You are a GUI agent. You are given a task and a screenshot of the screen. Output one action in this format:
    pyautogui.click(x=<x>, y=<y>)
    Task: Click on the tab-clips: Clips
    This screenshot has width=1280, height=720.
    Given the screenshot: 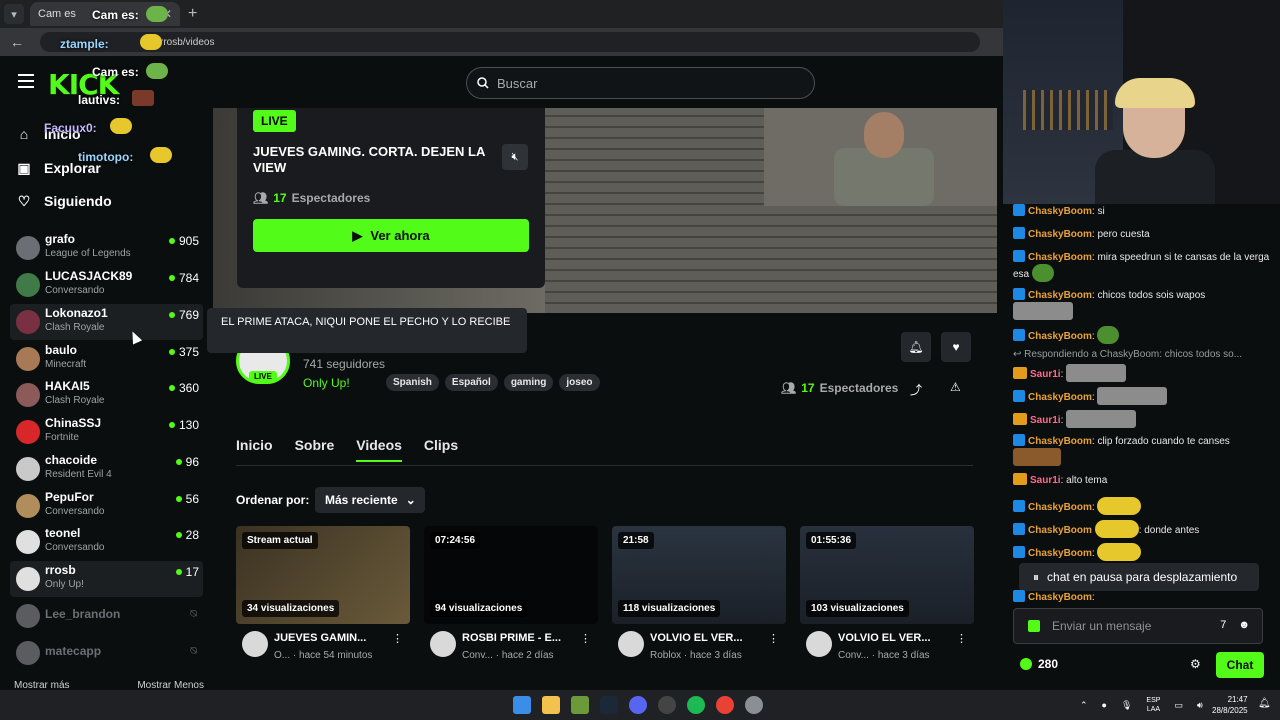 What is the action you would take?
    pyautogui.click(x=441, y=449)
    